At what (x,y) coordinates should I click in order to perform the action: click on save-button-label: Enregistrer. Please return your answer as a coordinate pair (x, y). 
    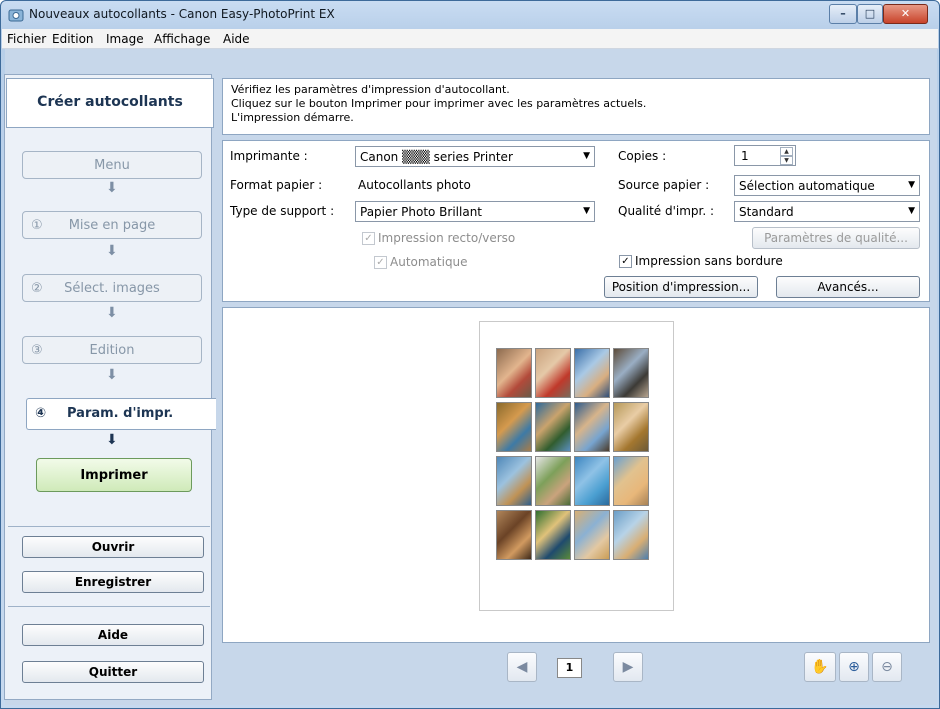
    Looking at the image, I should click on (113, 582).